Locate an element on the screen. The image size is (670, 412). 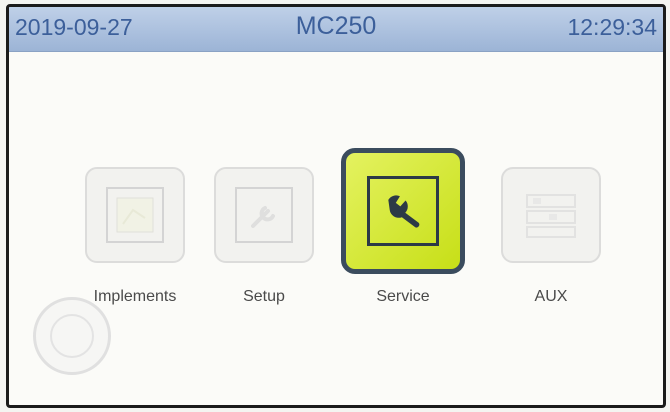
status-bar: 2019-09-27 MC250 12:29:34 is located at coordinates (336, 29).